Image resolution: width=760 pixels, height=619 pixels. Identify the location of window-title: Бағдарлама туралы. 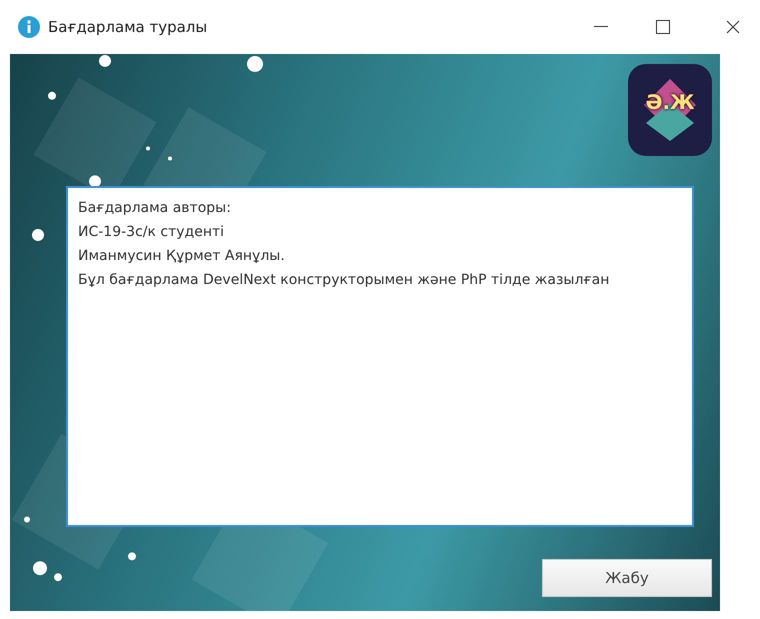
(128, 27).